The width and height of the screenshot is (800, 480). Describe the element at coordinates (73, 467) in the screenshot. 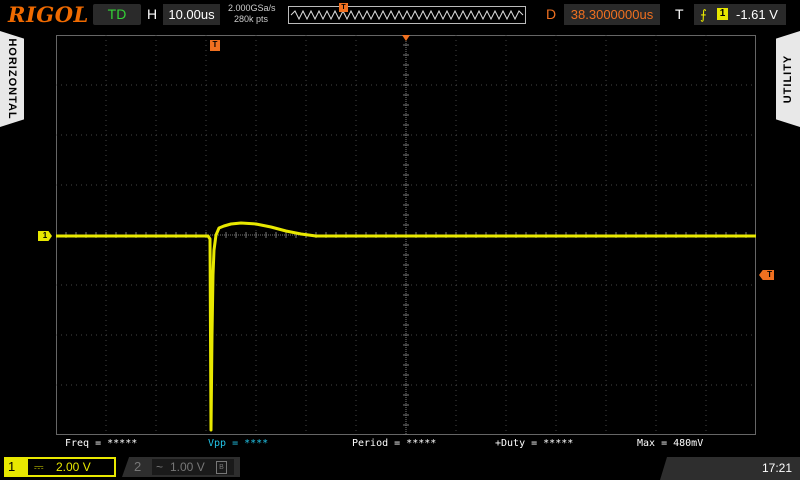

I see `ch1-scale: 2.00 V` at that location.